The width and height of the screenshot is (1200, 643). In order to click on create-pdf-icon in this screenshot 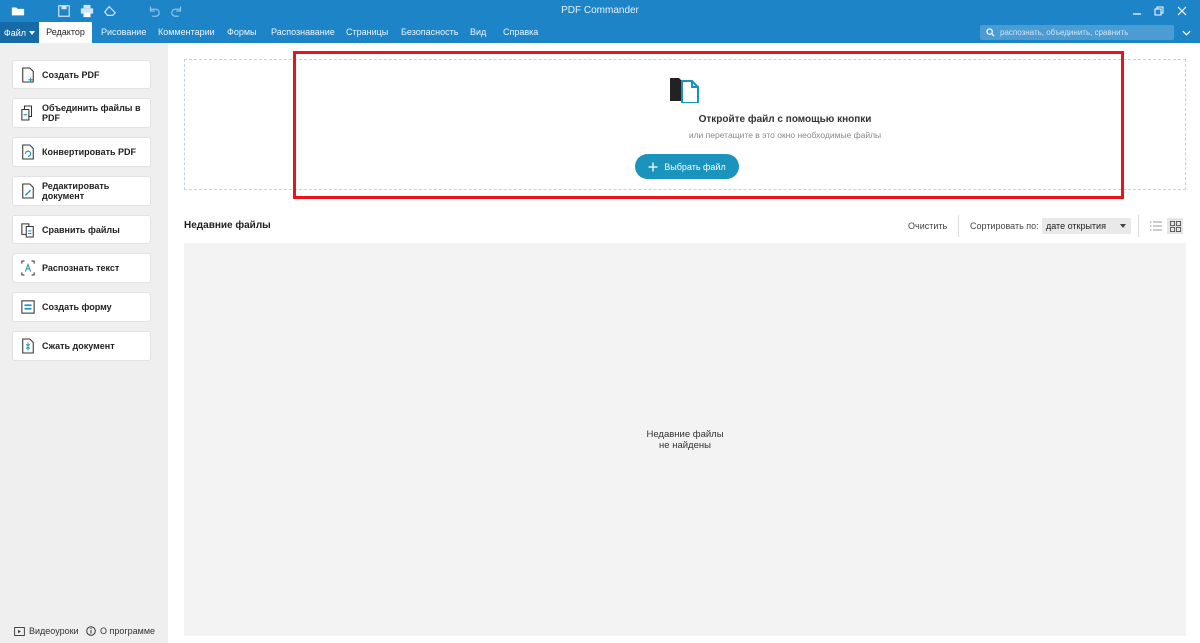, I will do `click(28, 75)`.